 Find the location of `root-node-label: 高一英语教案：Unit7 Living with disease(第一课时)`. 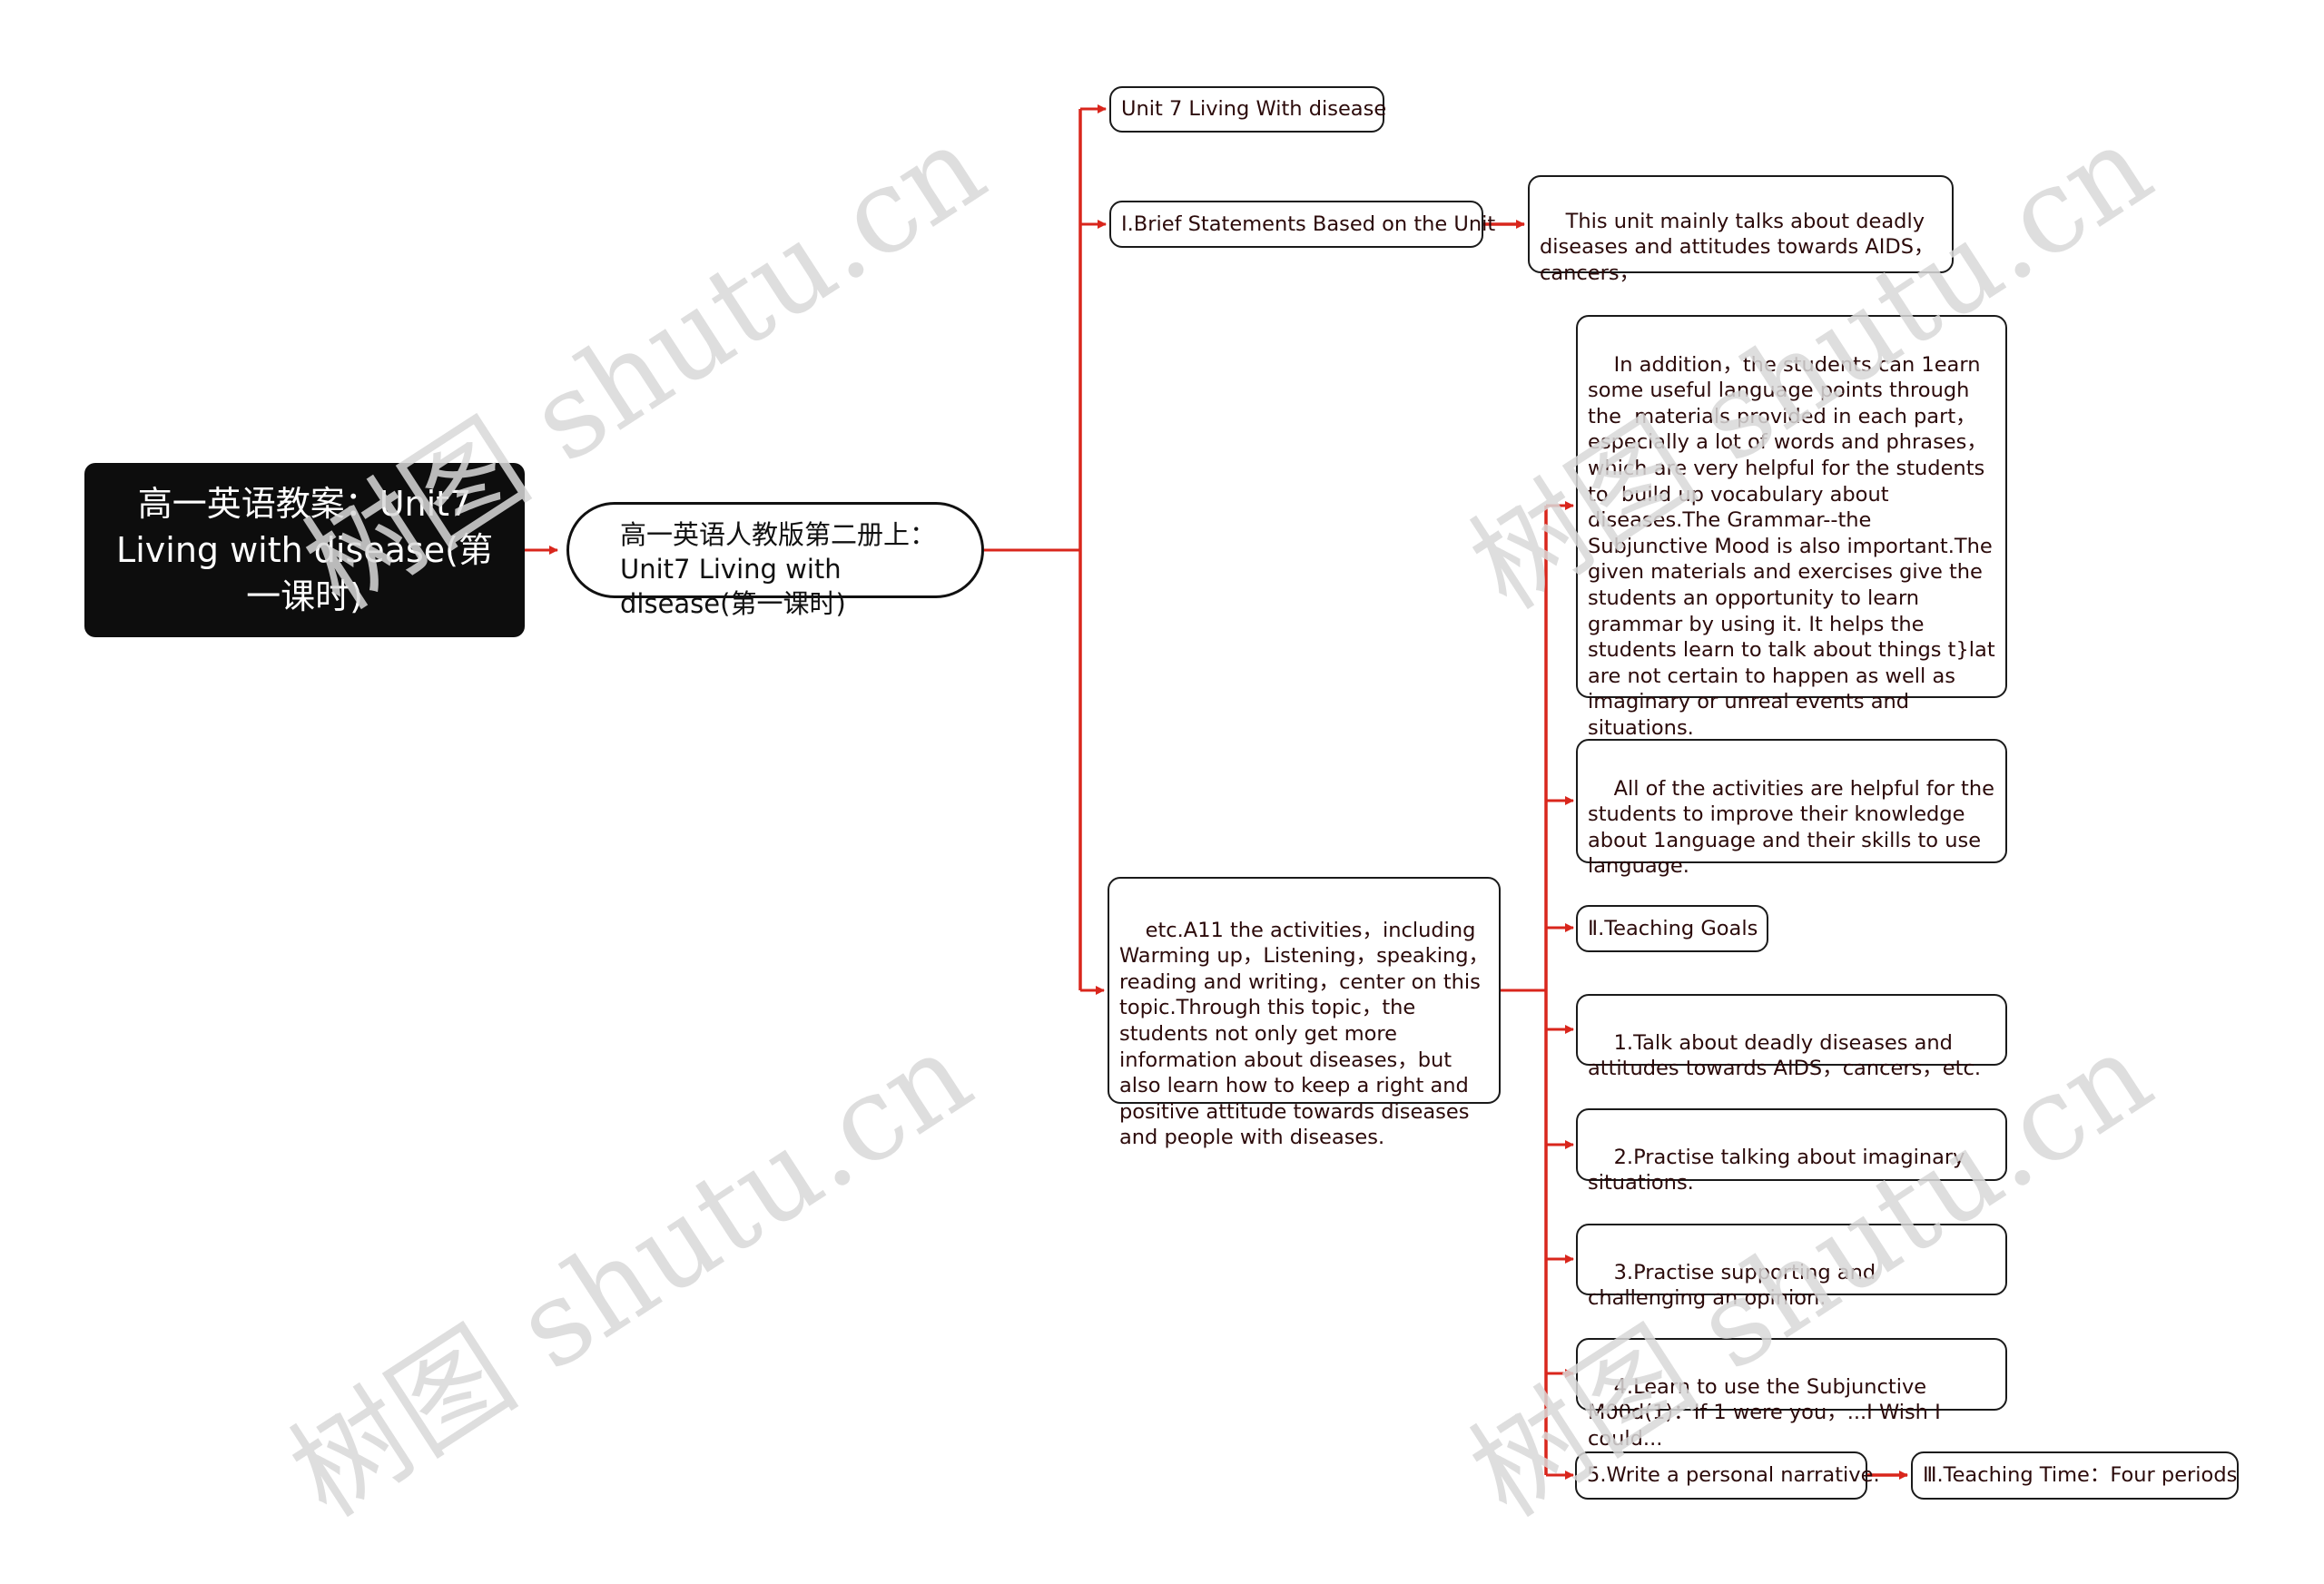

root-node-label: 高一英语教案：Unit7 Living with disease(第一课时) is located at coordinates (304, 549).